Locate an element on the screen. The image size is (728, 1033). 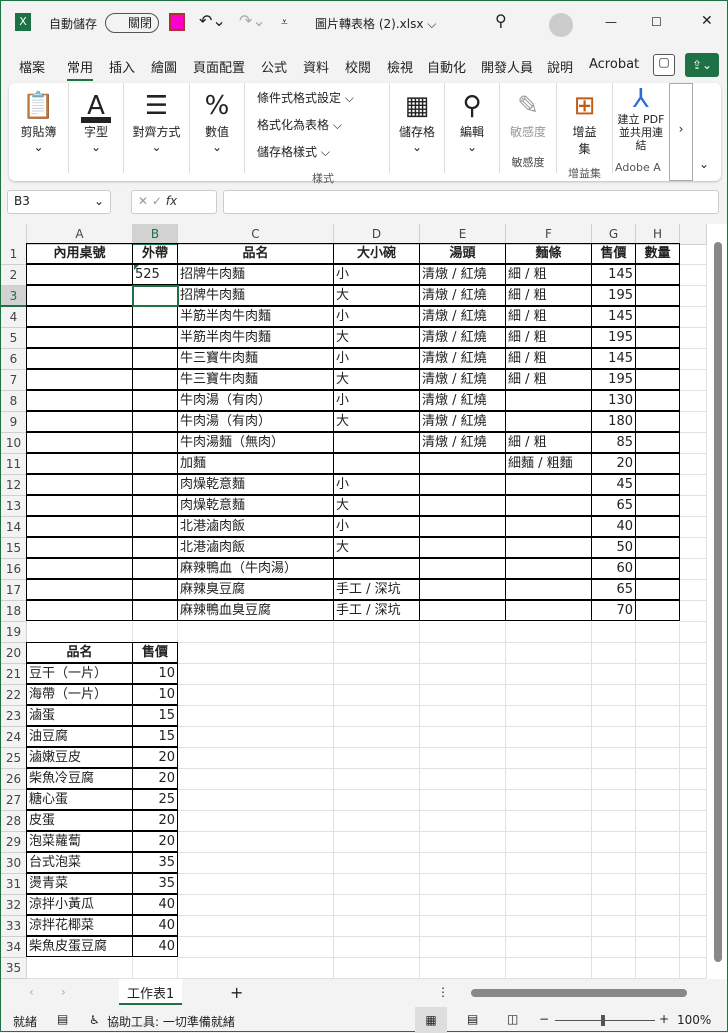
cell-F3: 細 / 粗 is located at coordinates (548, 295).